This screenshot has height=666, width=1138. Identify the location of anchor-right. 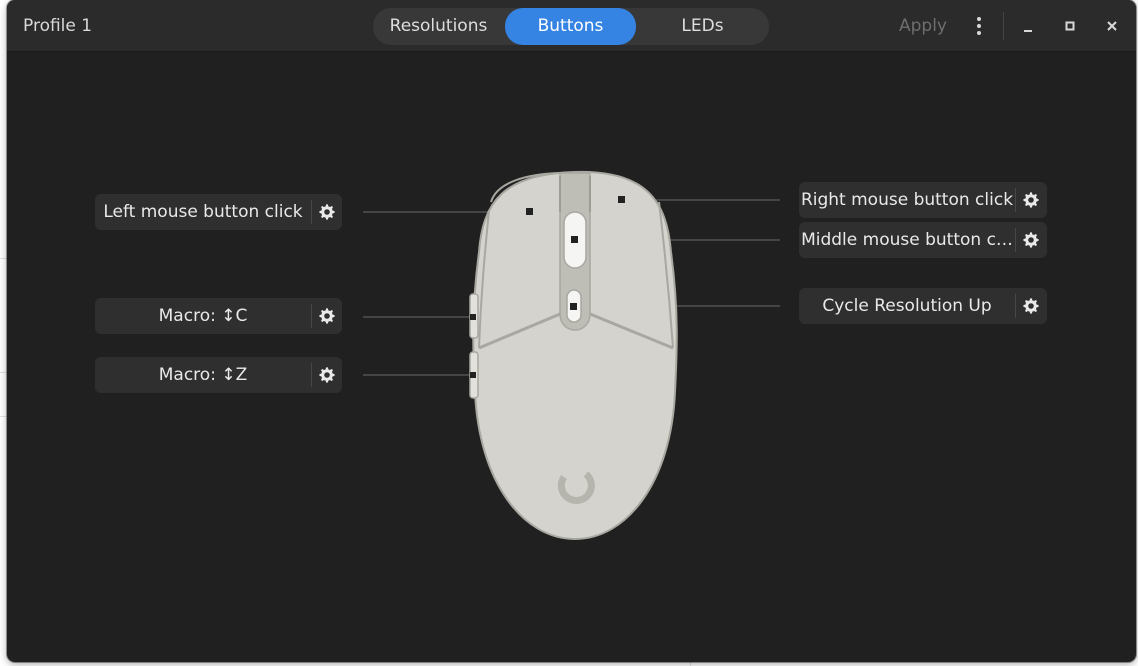
(621, 199).